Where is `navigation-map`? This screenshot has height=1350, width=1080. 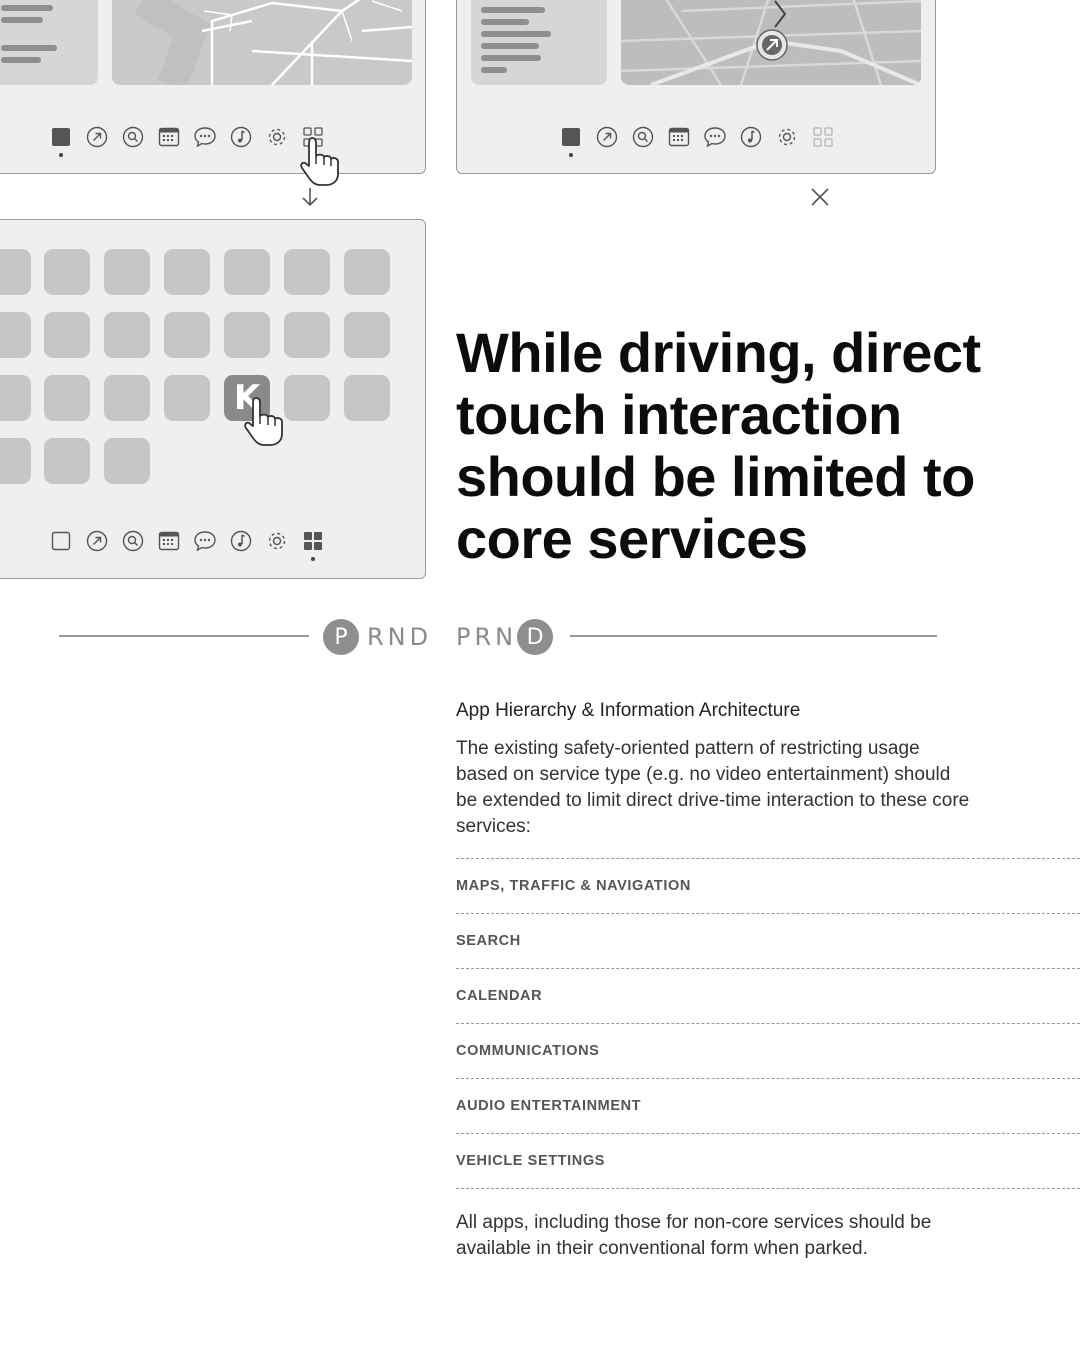 navigation-map is located at coordinates (771, 42).